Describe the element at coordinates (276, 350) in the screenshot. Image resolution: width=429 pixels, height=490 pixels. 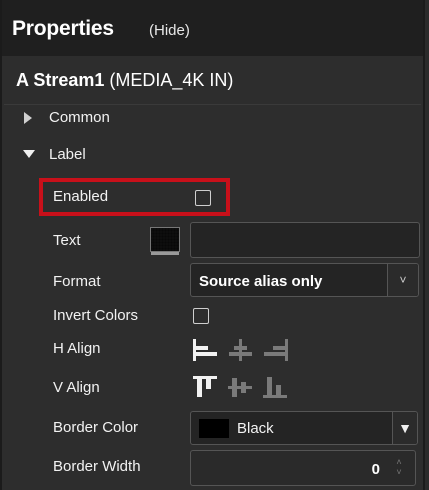
I see `align-right-icon` at that location.